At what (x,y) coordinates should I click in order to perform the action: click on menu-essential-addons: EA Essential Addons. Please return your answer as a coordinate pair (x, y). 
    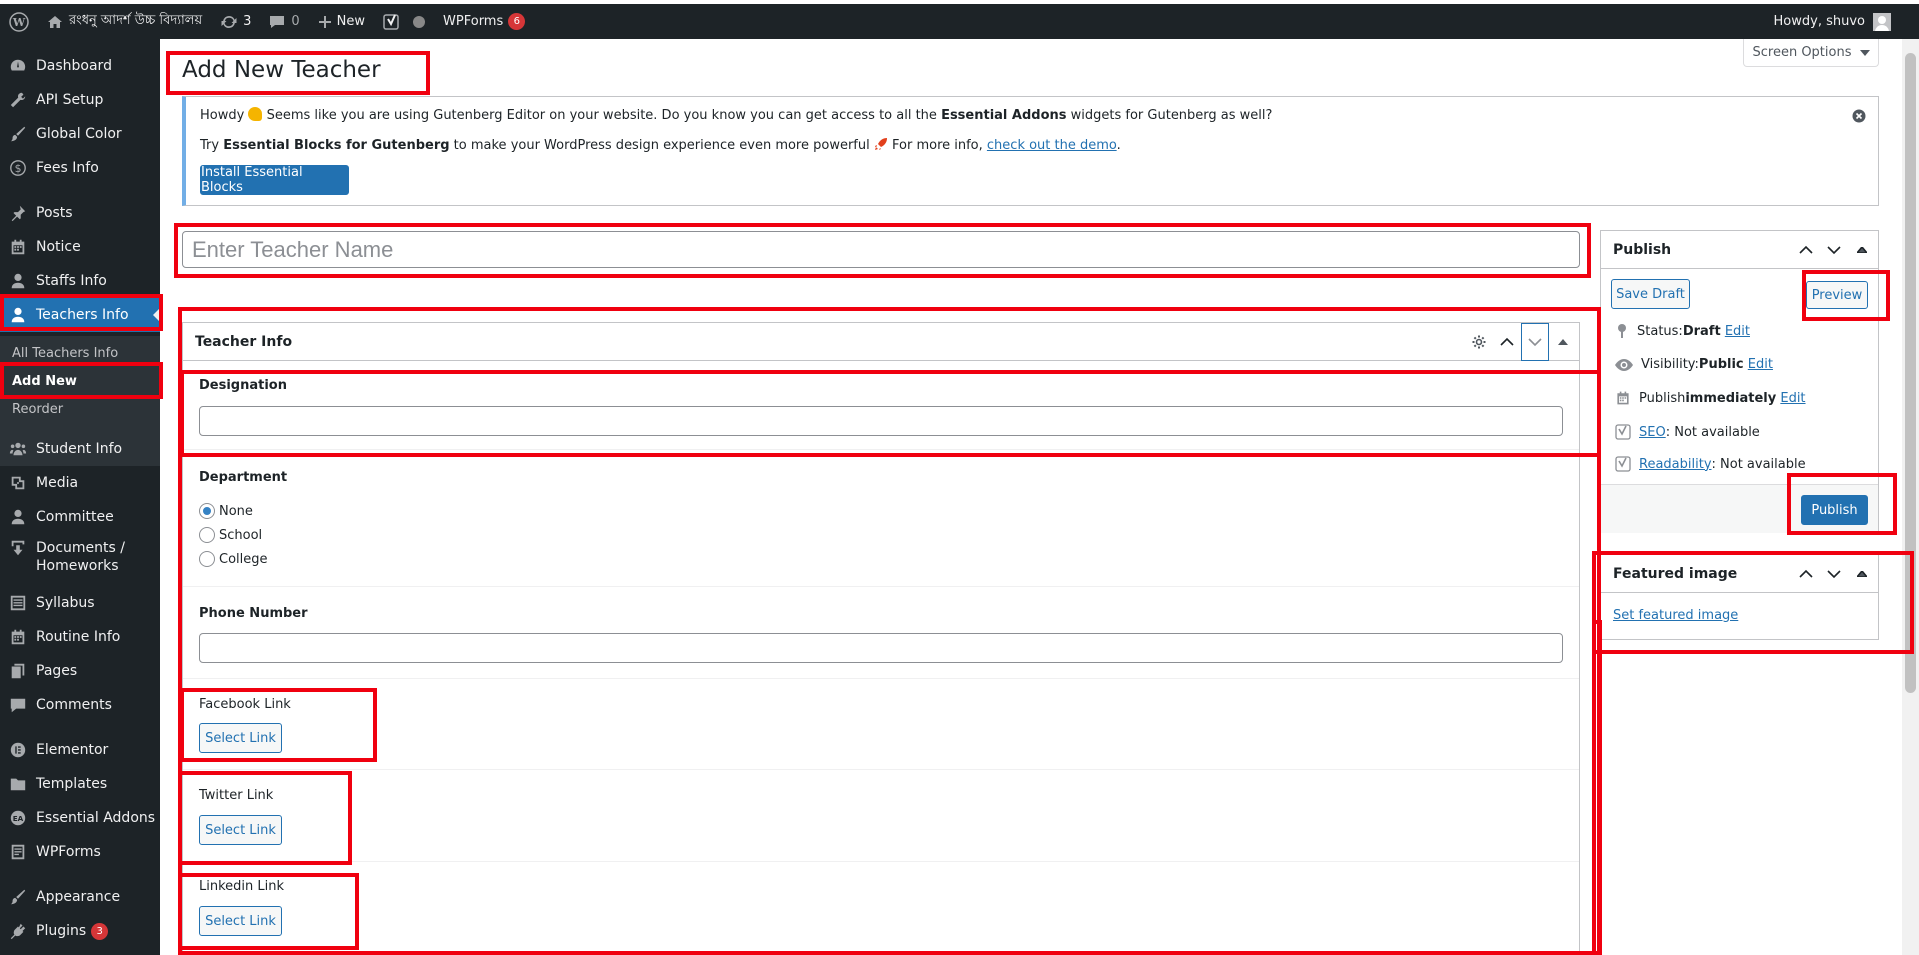
    Looking at the image, I should click on (80, 818).